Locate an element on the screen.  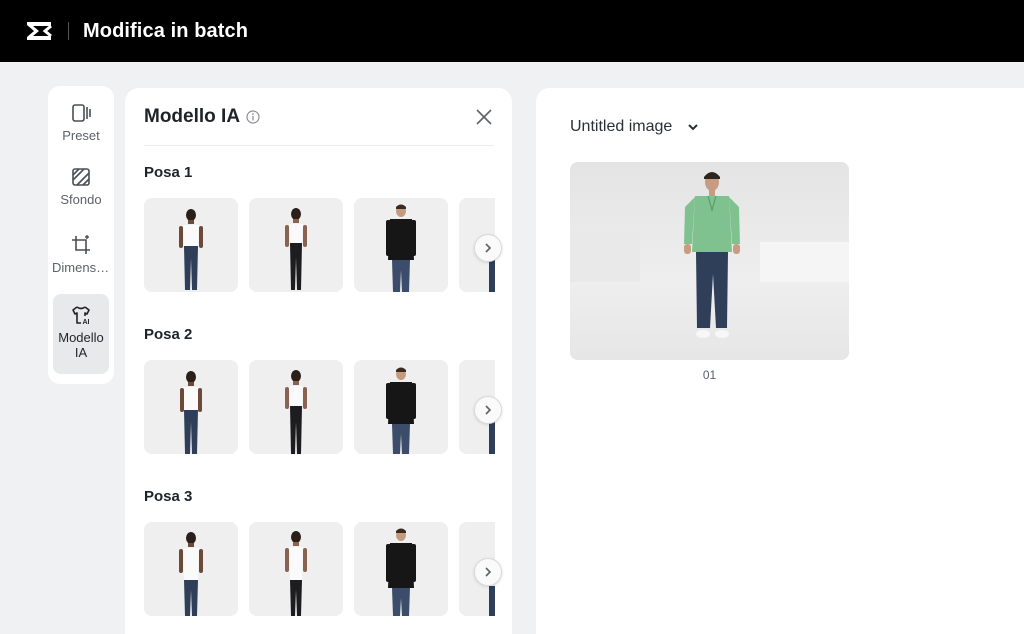
image-name-dropdown: Untitled image is located at coordinates (635, 127).